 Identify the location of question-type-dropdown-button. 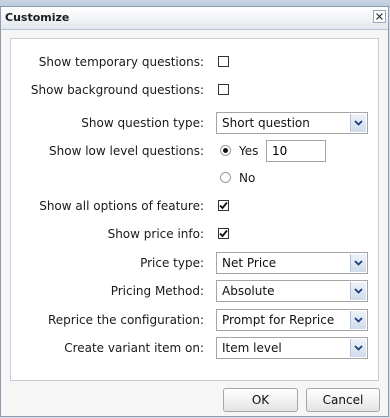
(358, 123).